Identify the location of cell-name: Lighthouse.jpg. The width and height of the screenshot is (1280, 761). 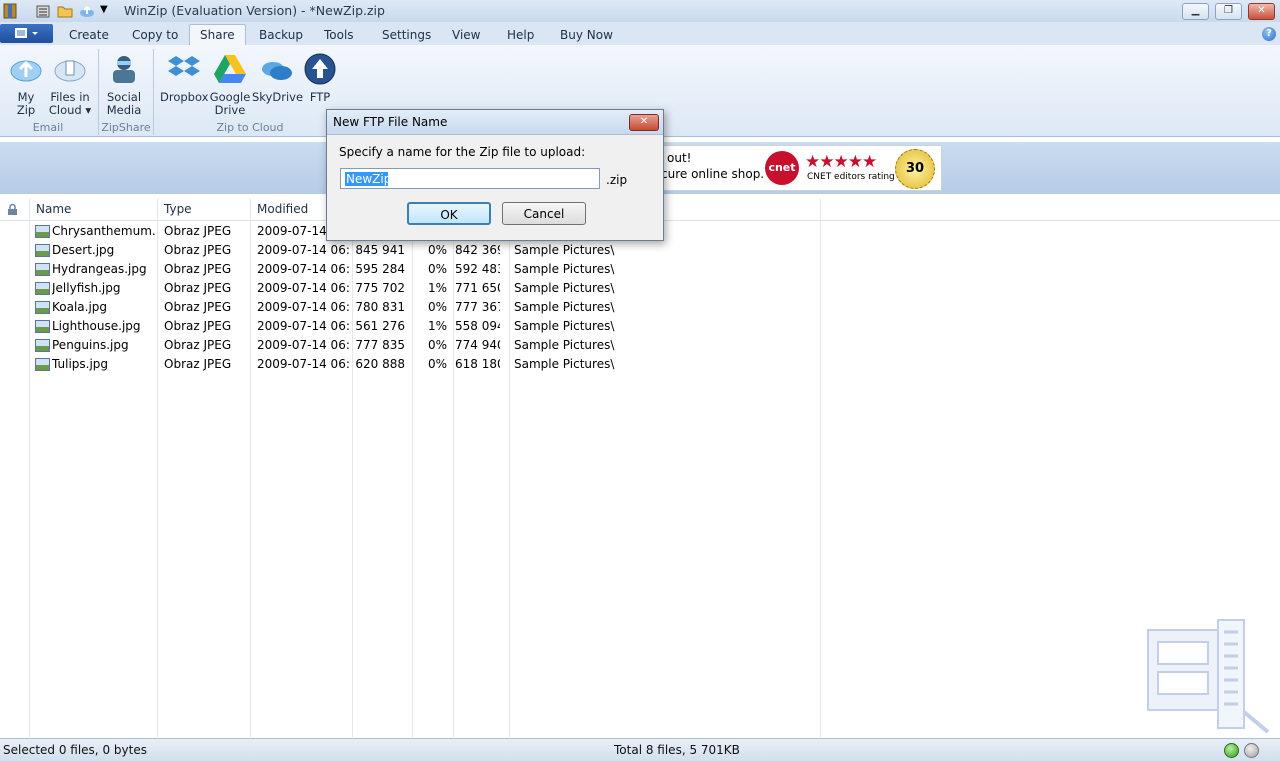
(96, 326).